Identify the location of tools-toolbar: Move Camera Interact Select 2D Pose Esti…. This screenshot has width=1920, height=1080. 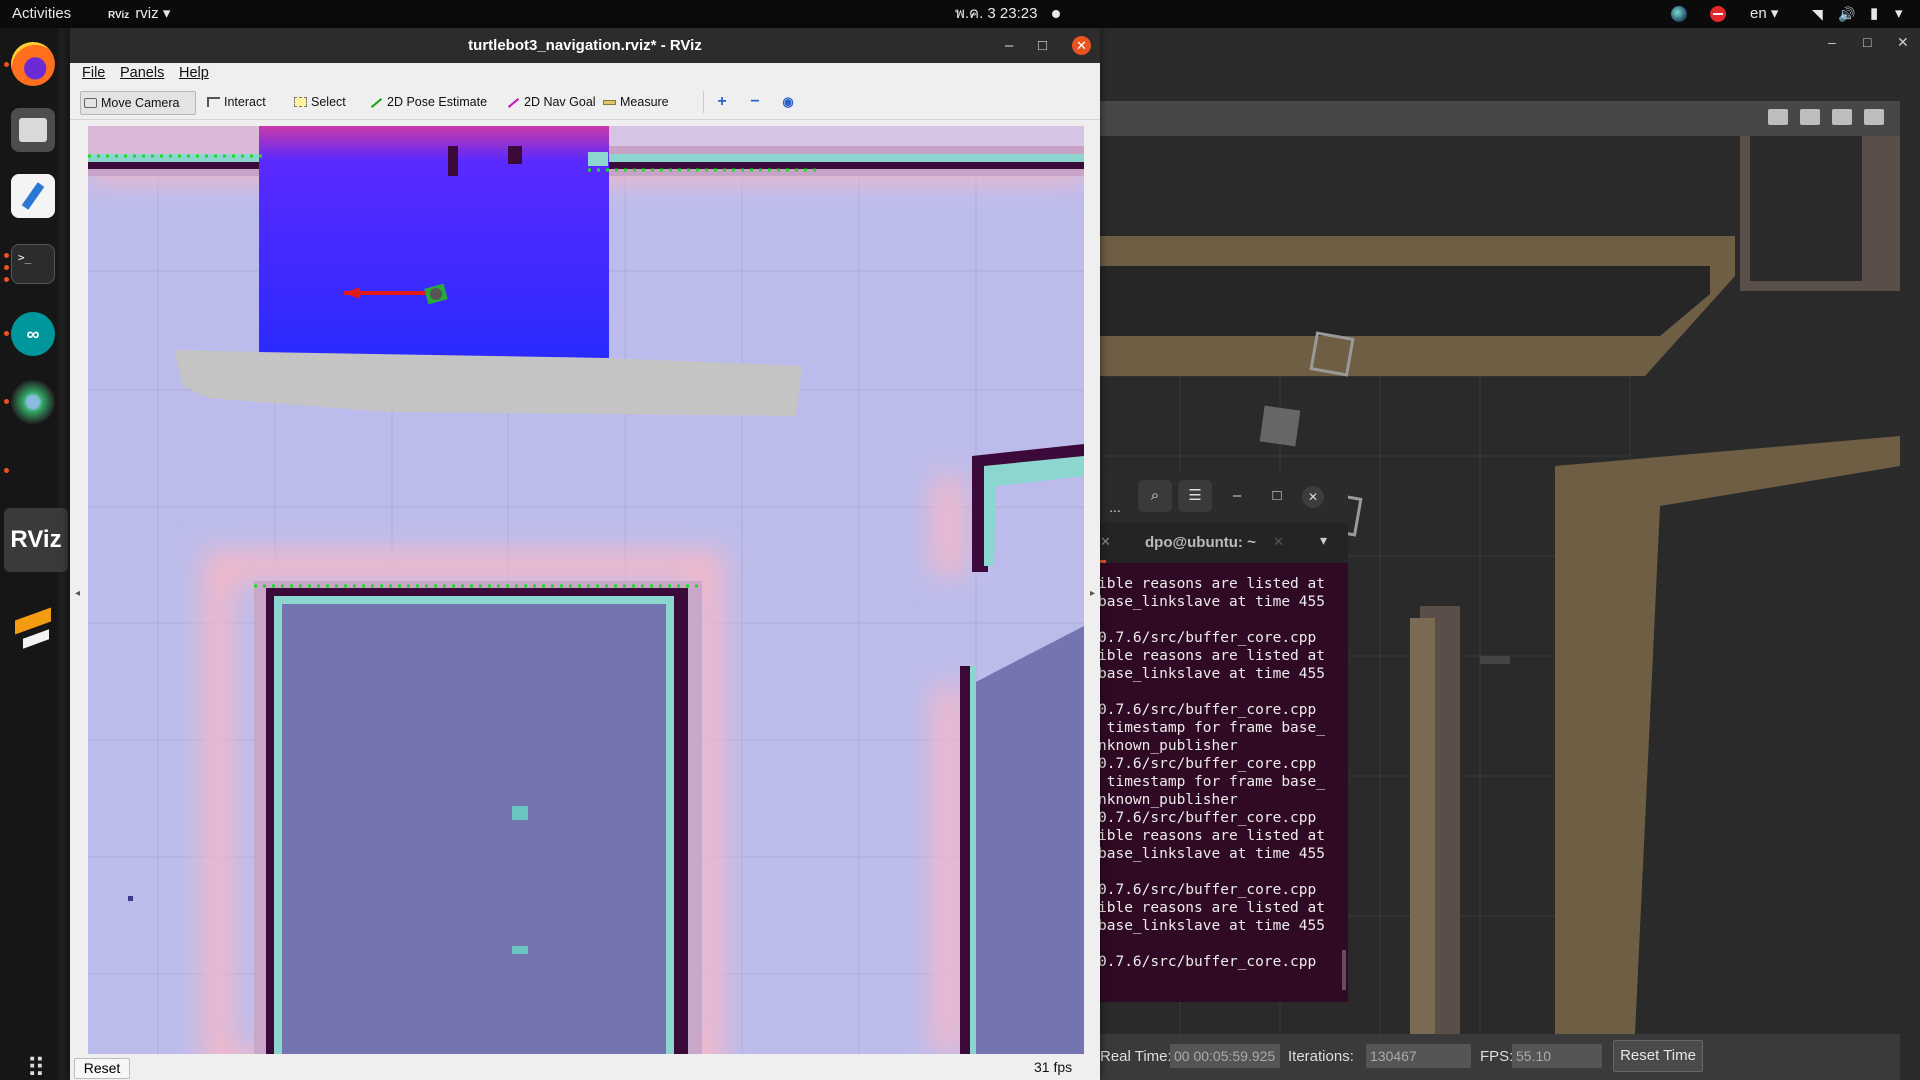
(585, 102).